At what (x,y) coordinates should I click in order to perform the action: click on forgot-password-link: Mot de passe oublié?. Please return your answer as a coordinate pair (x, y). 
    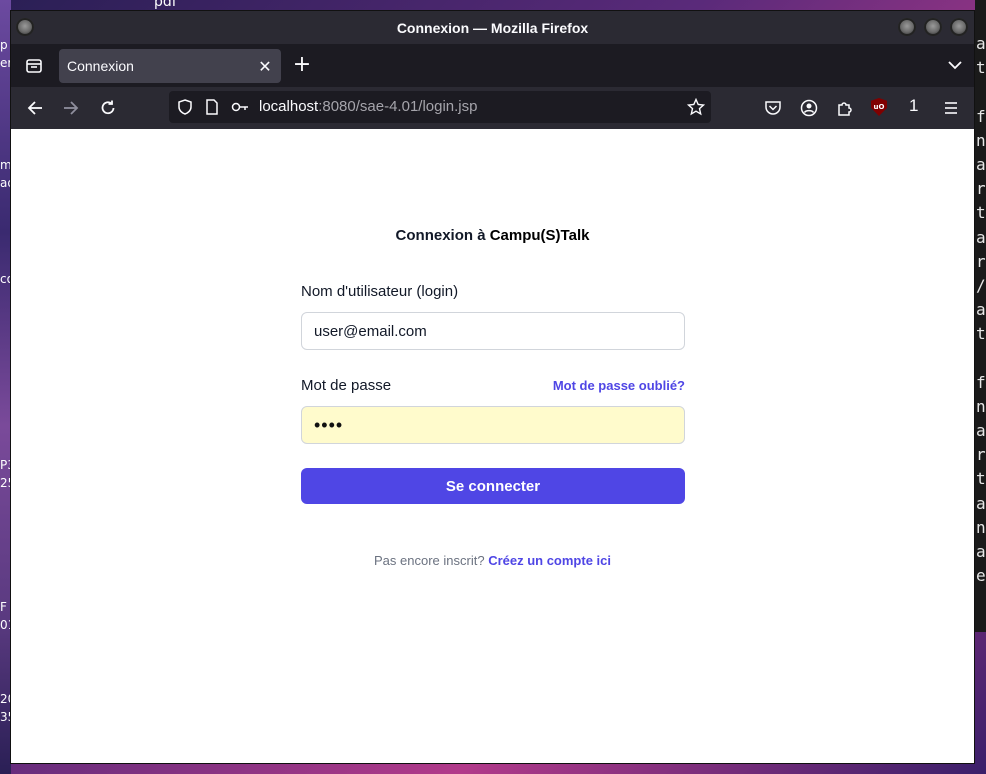
    Looking at the image, I should click on (619, 385).